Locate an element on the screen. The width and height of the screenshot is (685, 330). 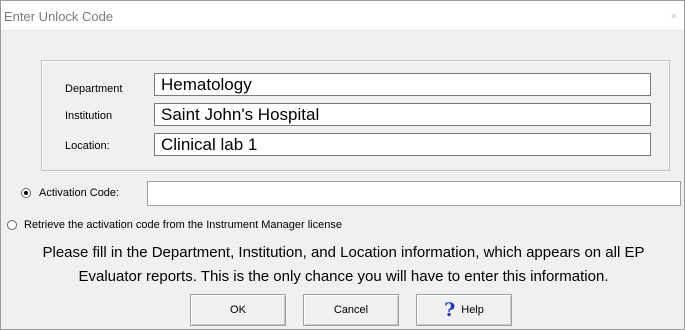
help-button-label: Help is located at coordinates (472, 310).